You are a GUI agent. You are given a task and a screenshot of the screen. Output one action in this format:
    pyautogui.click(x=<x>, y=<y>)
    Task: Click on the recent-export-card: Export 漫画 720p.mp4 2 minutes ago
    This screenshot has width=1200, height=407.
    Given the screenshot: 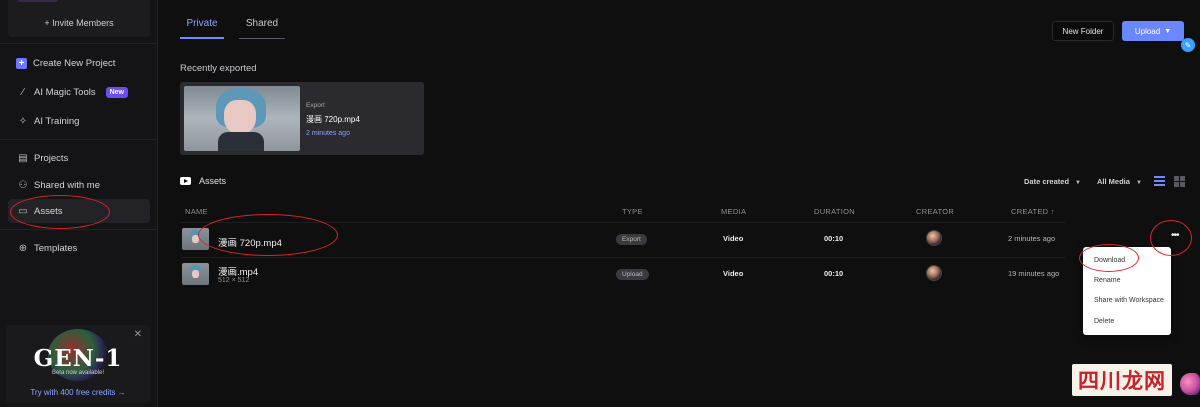 What is the action you would take?
    pyautogui.click(x=302, y=118)
    